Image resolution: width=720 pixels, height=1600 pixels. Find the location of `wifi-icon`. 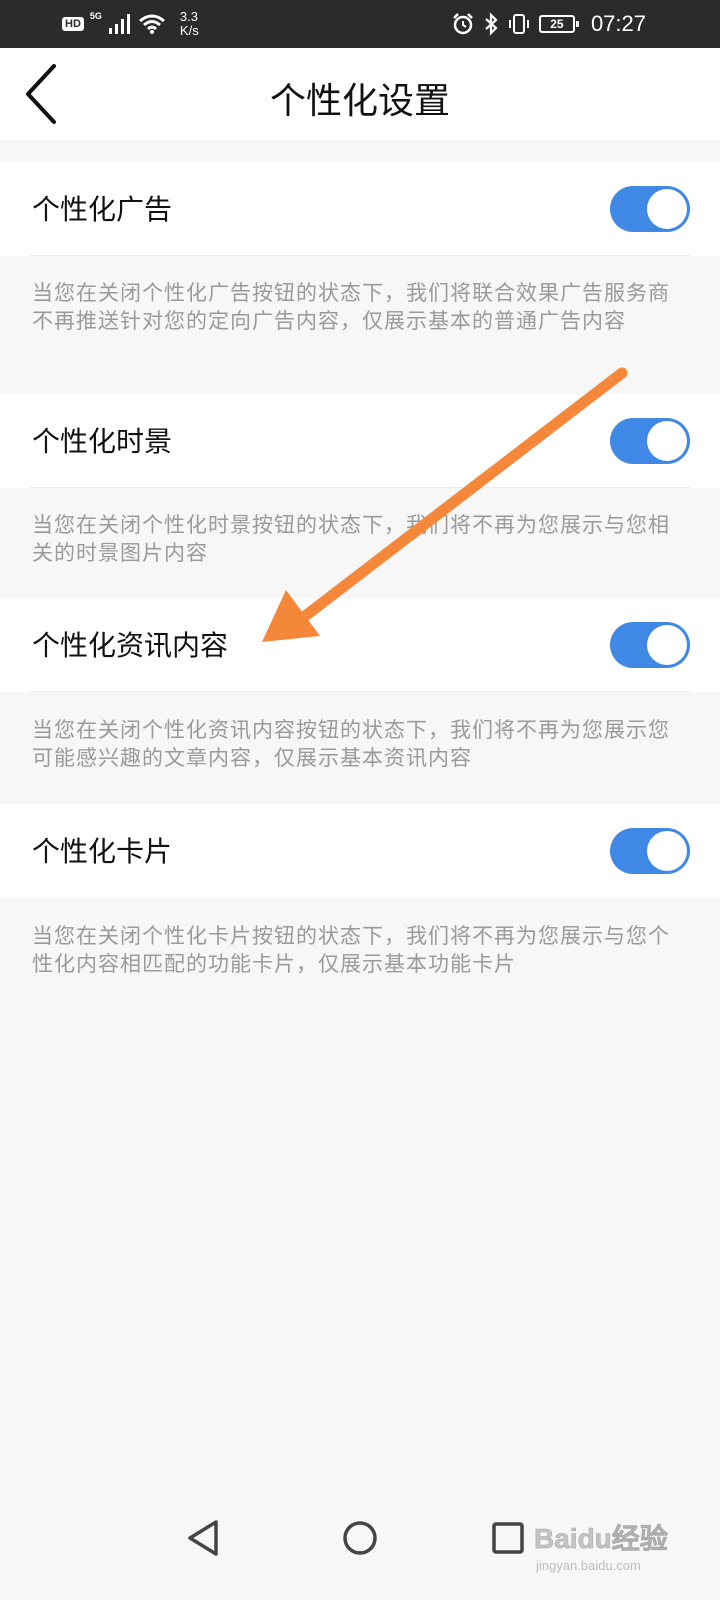

wifi-icon is located at coordinates (151, 24).